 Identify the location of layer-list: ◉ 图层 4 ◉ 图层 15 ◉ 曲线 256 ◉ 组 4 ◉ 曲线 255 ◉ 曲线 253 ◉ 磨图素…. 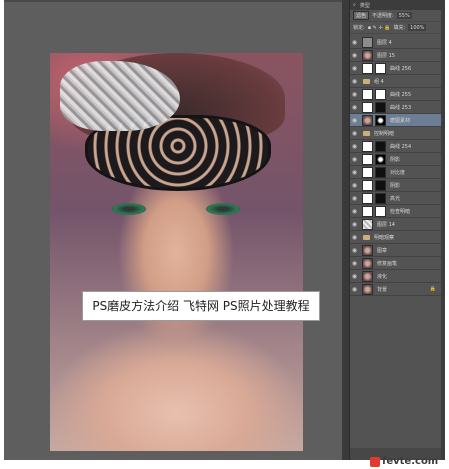
(396, 166).